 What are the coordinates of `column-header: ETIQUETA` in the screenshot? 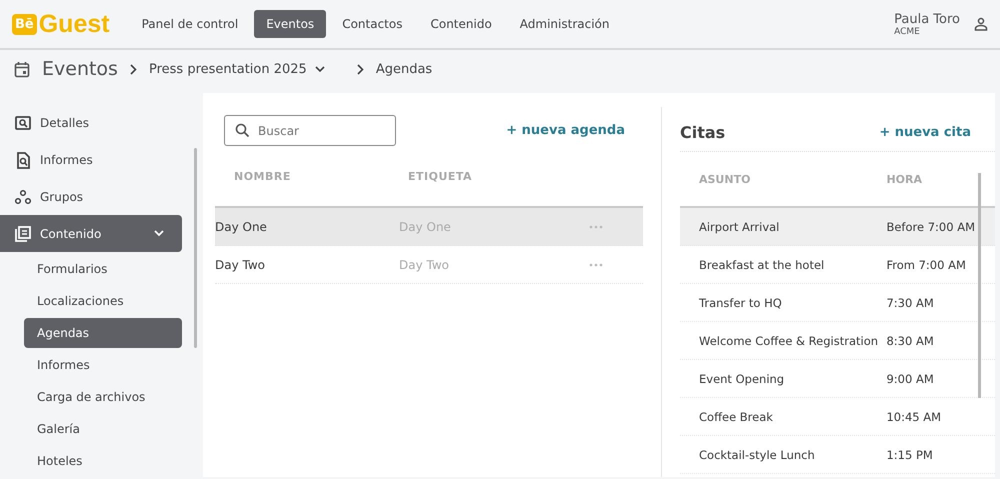 It's located at (441, 176).